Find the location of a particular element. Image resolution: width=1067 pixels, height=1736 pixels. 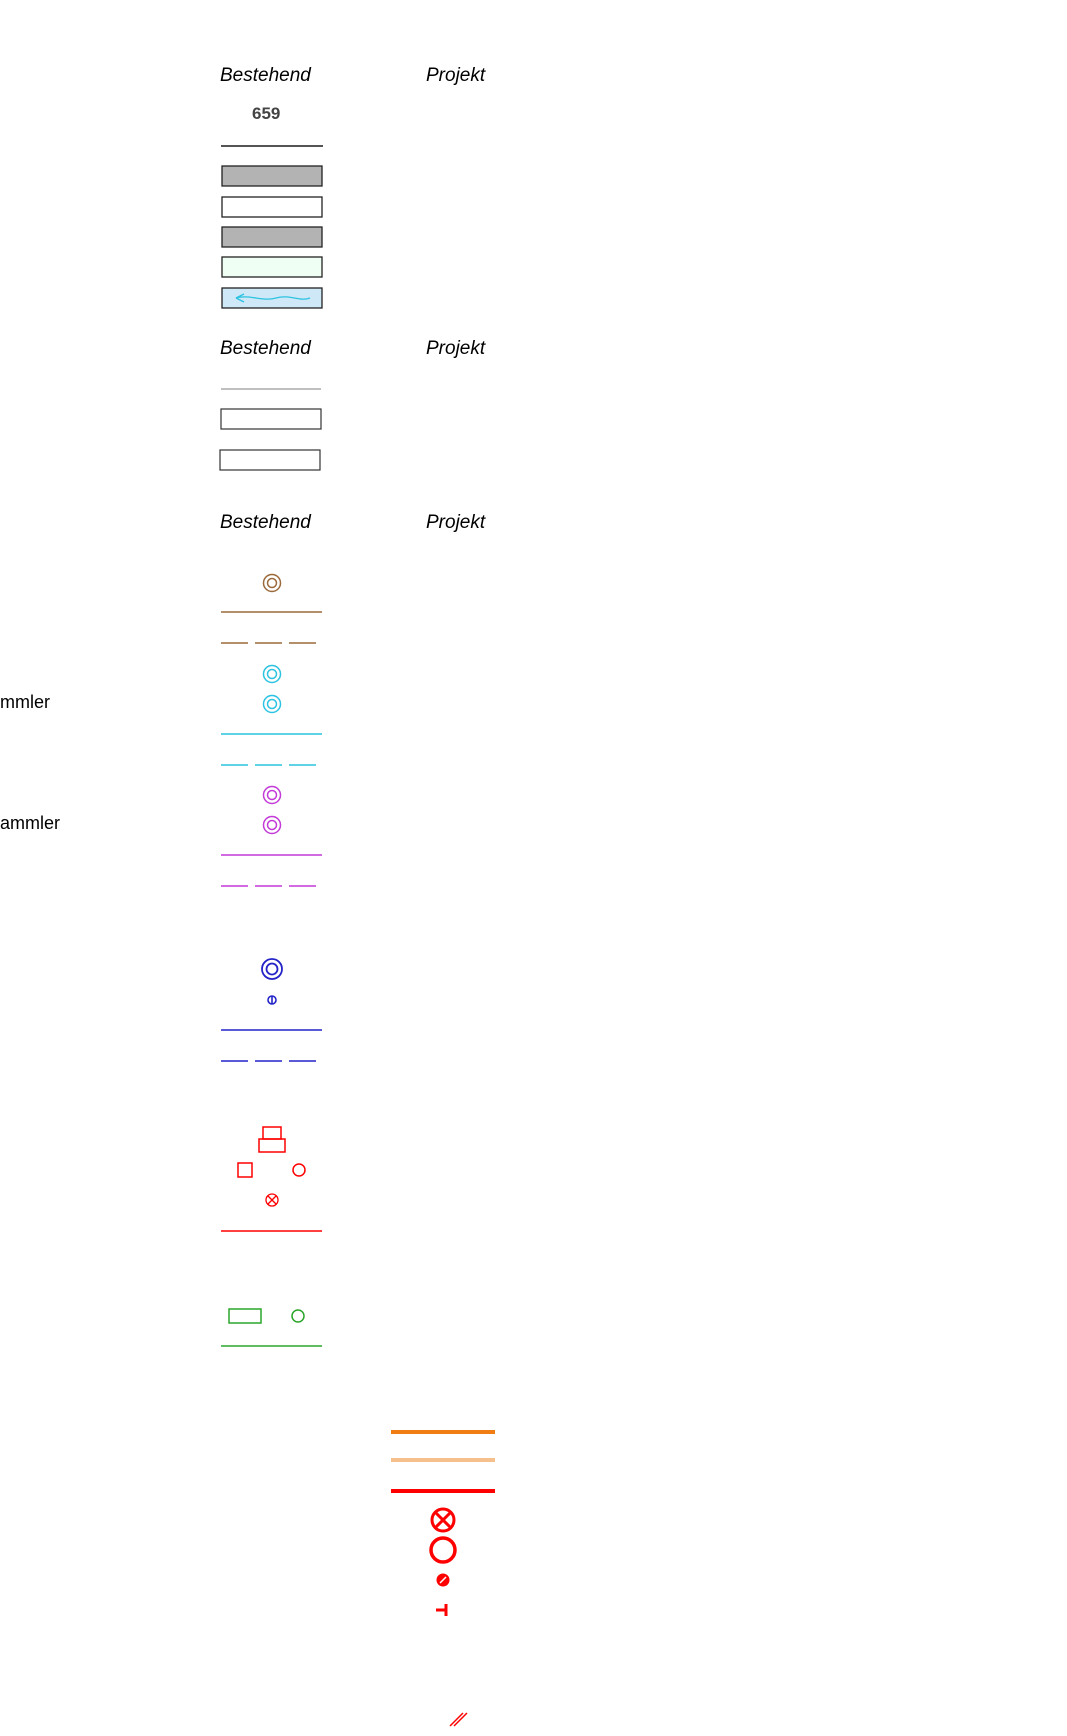

project-hatch-icon is located at coordinates (458, 1719).